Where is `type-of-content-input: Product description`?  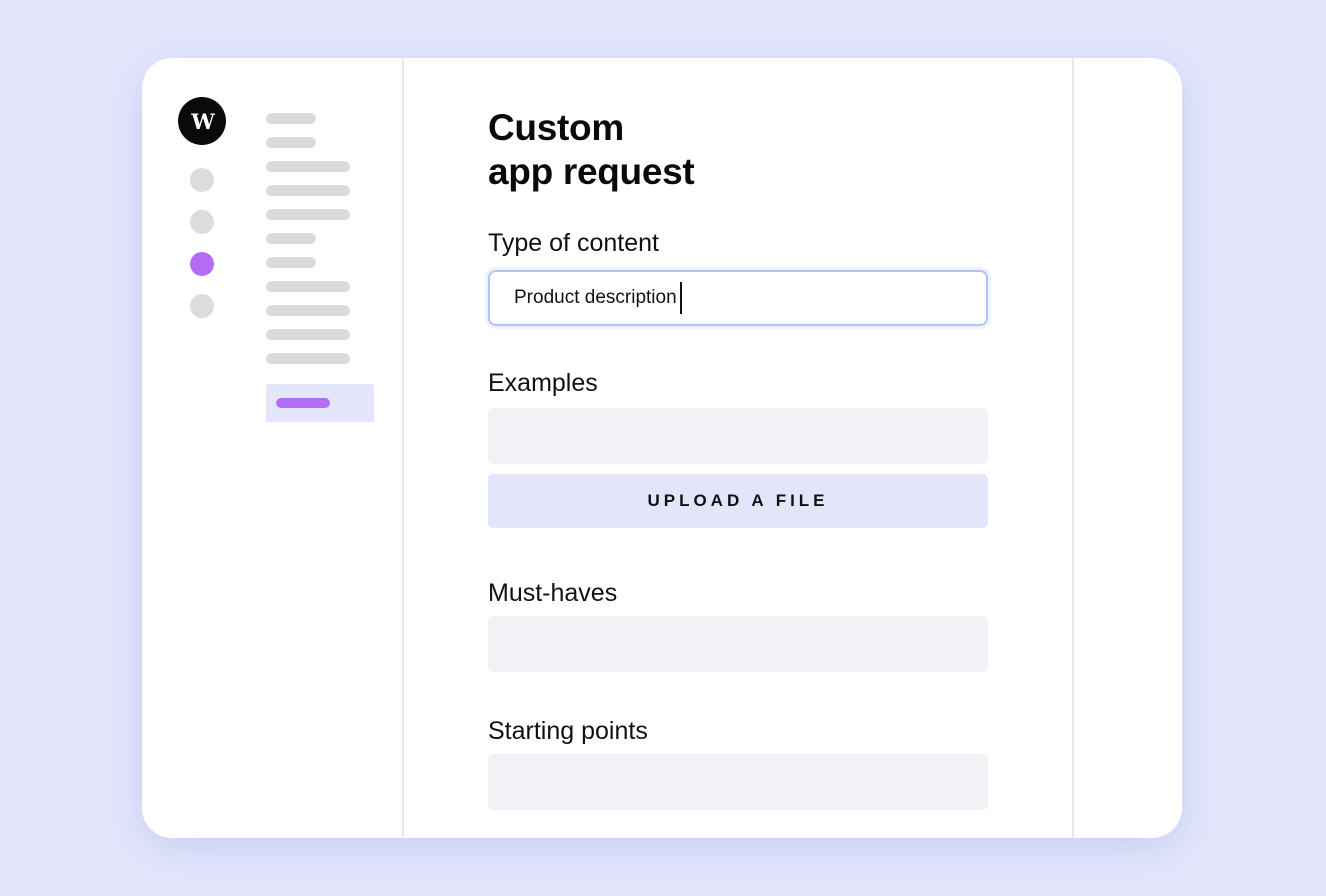
type-of-content-input: Product description is located at coordinates (738, 298).